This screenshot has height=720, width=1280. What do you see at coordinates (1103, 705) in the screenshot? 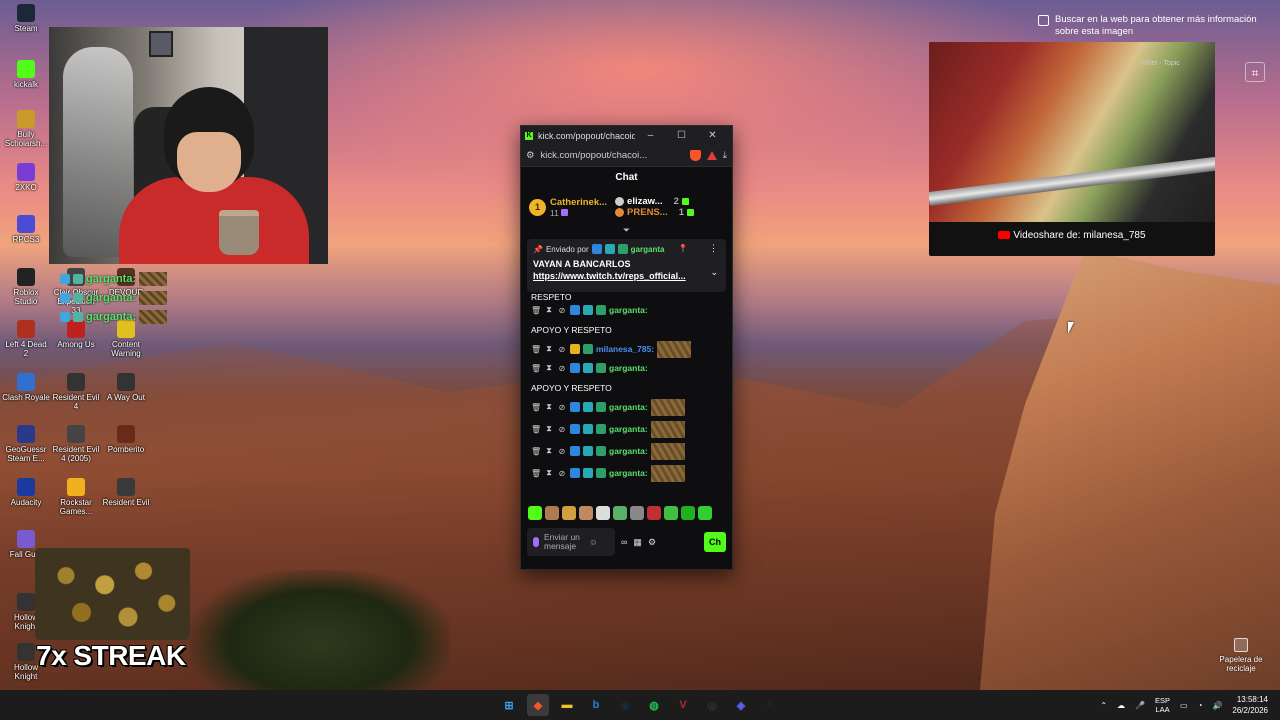
I see `chevron-up-icon: ⌃` at bounding box center [1103, 705].